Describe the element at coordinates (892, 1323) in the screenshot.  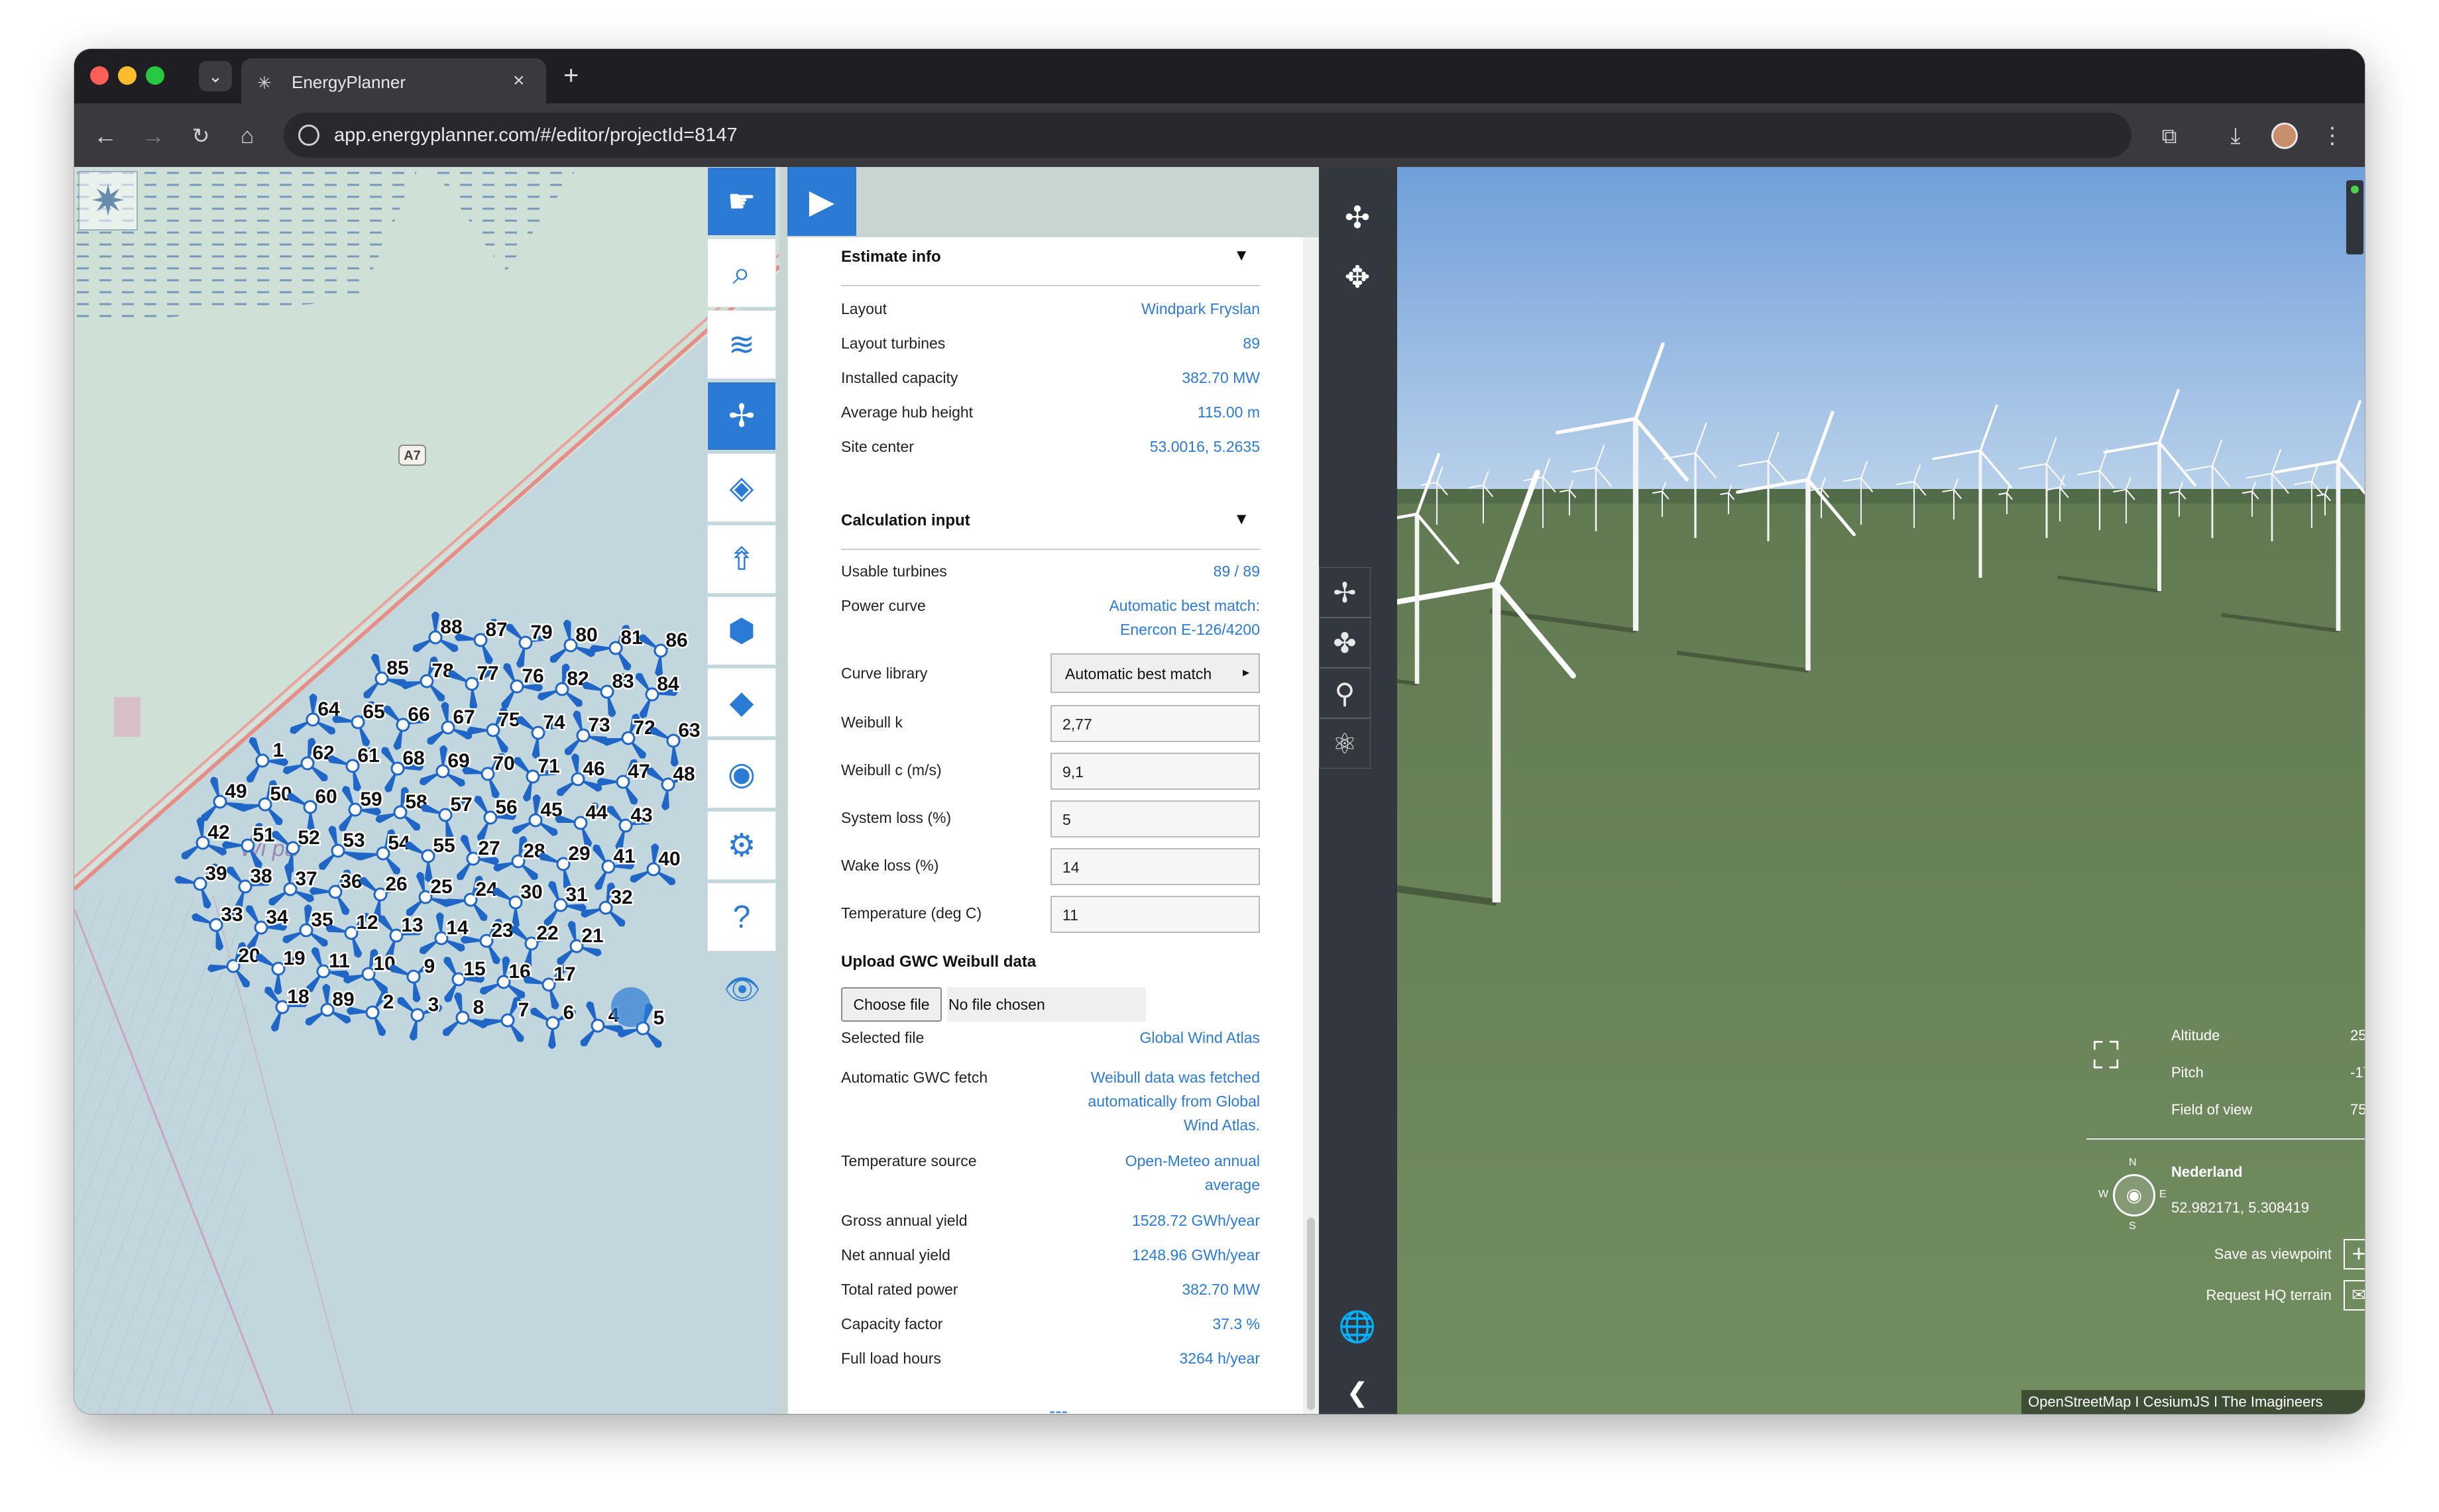
I see `row-label: Capacity factor` at that location.